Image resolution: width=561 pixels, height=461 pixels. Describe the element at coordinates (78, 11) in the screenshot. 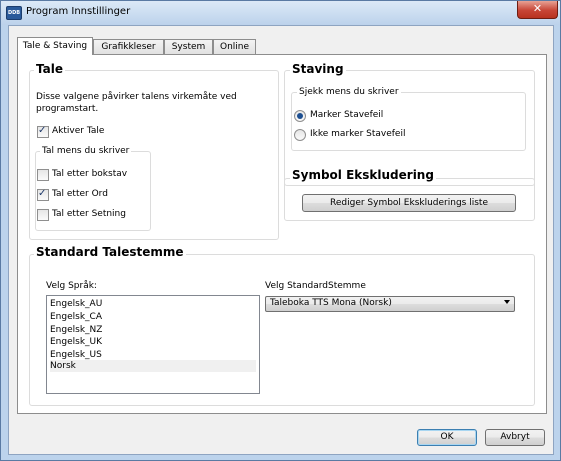

I see `window-title: Program Innstillinger` at that location.